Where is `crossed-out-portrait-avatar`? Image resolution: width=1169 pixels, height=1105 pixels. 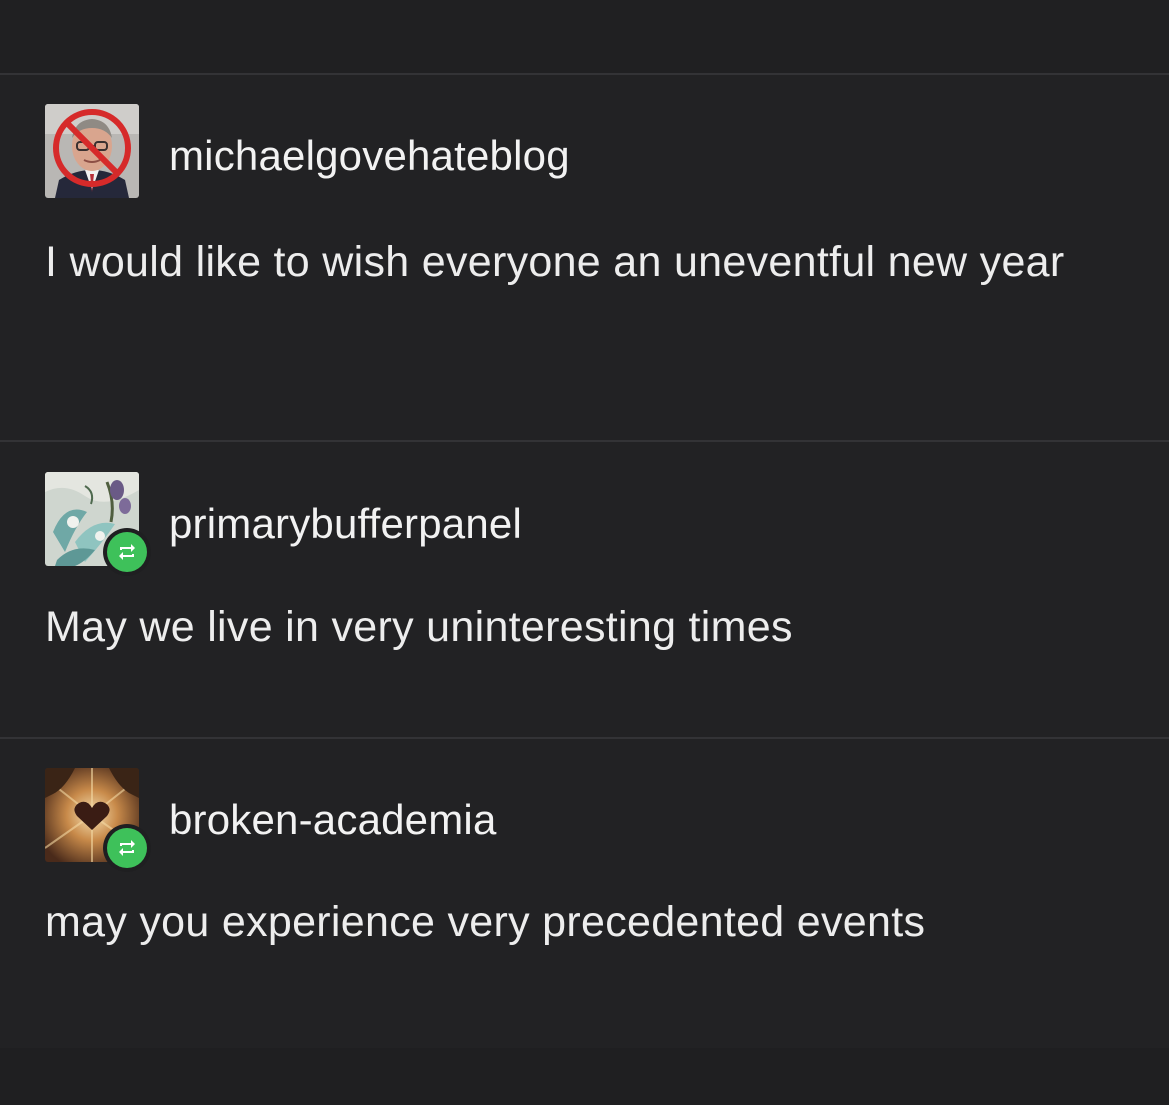
crossed-out-portrait-avatar is located at coordinates (92, 151).